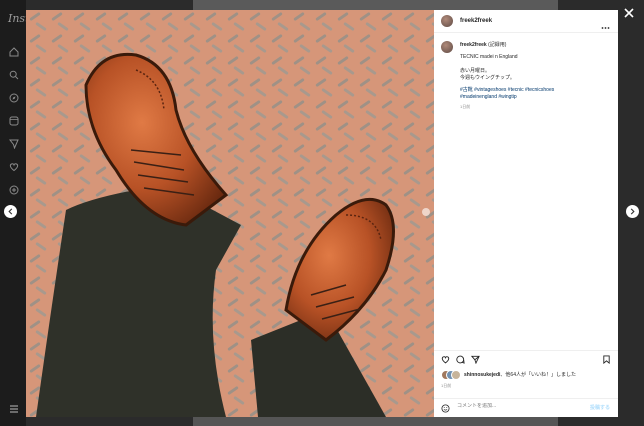  Describe the element at coordinates (14, 75) in the screenshot. I see `search-icon` at that location.